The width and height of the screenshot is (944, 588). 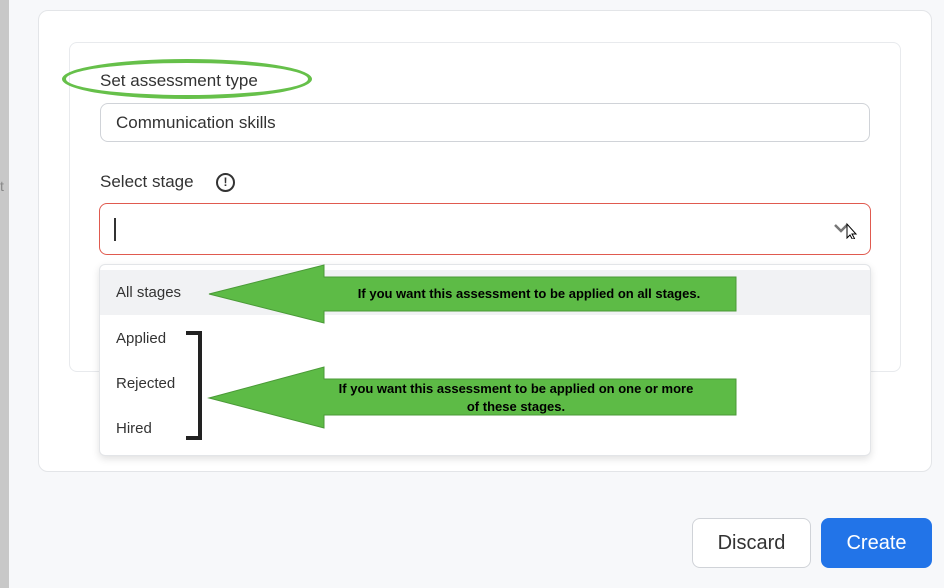 I want to click on annotation-text-line-2: of these stages., so click(x=516, y=406).